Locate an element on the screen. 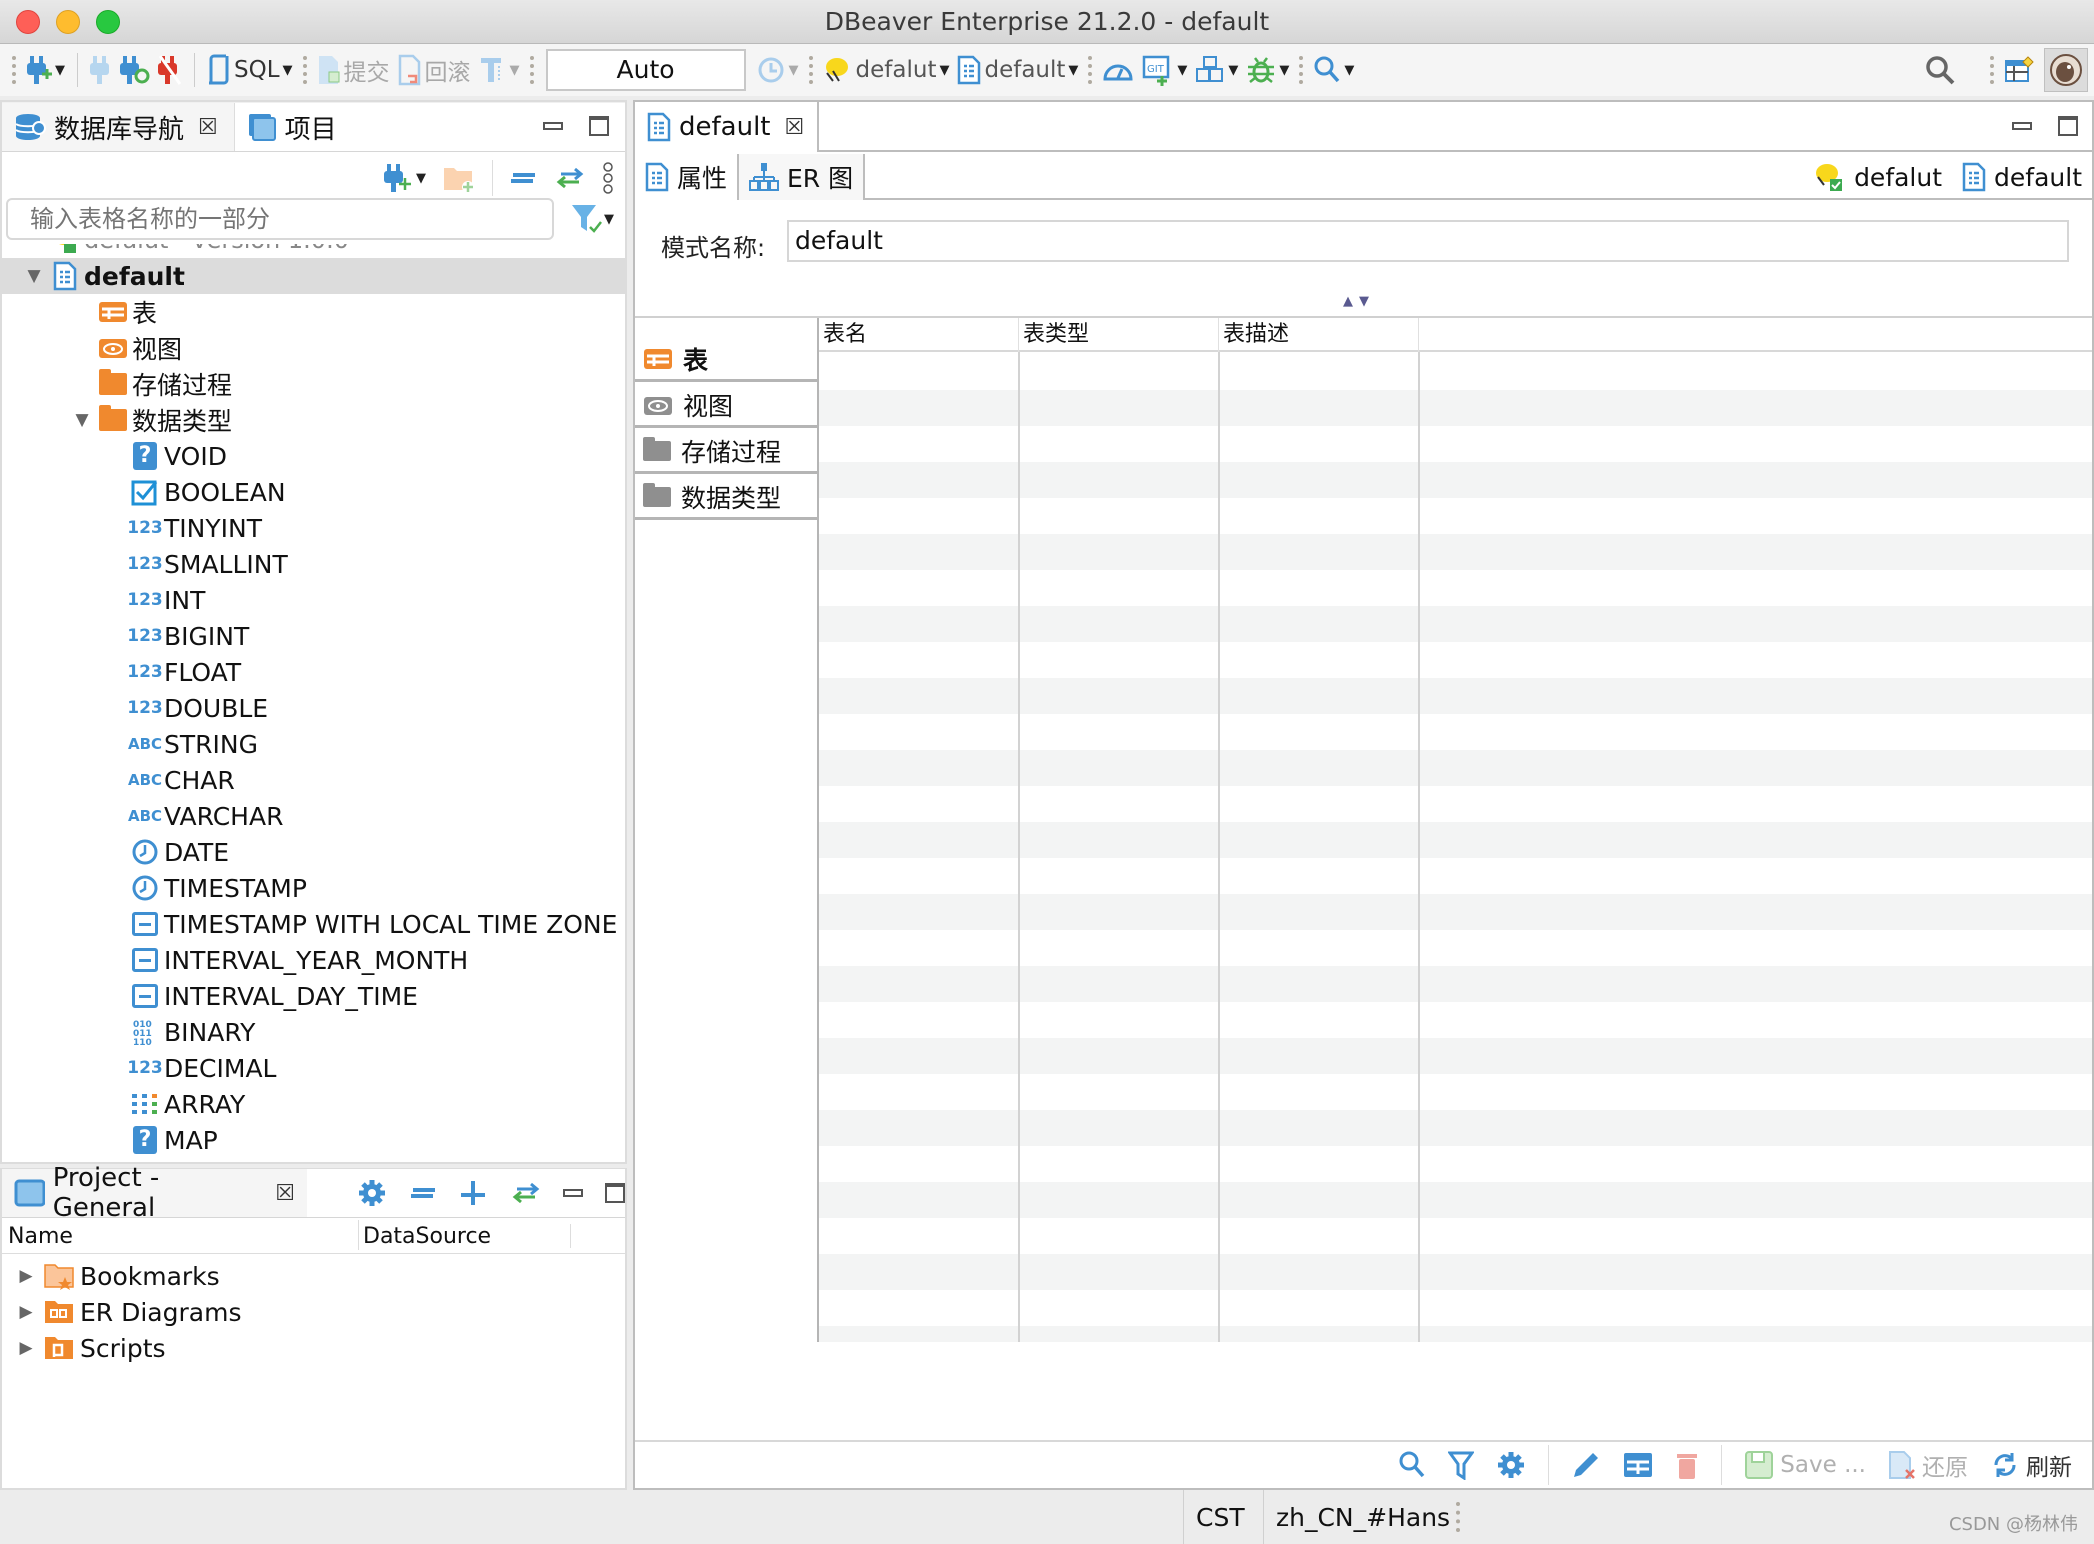 The width and height of the screenshot is (2094, 1544). tree-item: TIMESTAMP WITH LOCAL TIME ZONE is located at coordinates (373, 924).